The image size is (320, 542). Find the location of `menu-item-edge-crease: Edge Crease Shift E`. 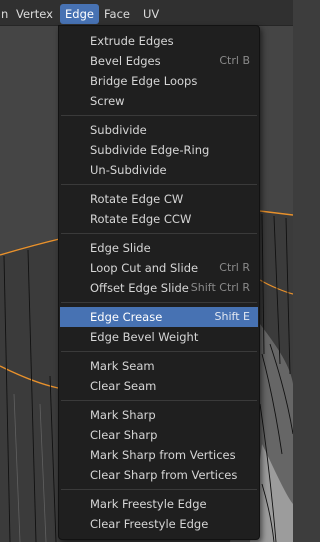

menu-item-edge-crease: Edge Crease Shift E is located at coordinates (159, 317).